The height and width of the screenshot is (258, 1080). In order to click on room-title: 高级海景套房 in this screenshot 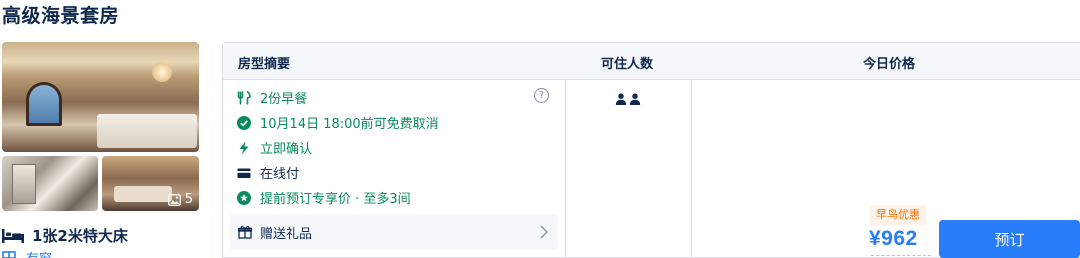, I will do `click(61, 16)`.